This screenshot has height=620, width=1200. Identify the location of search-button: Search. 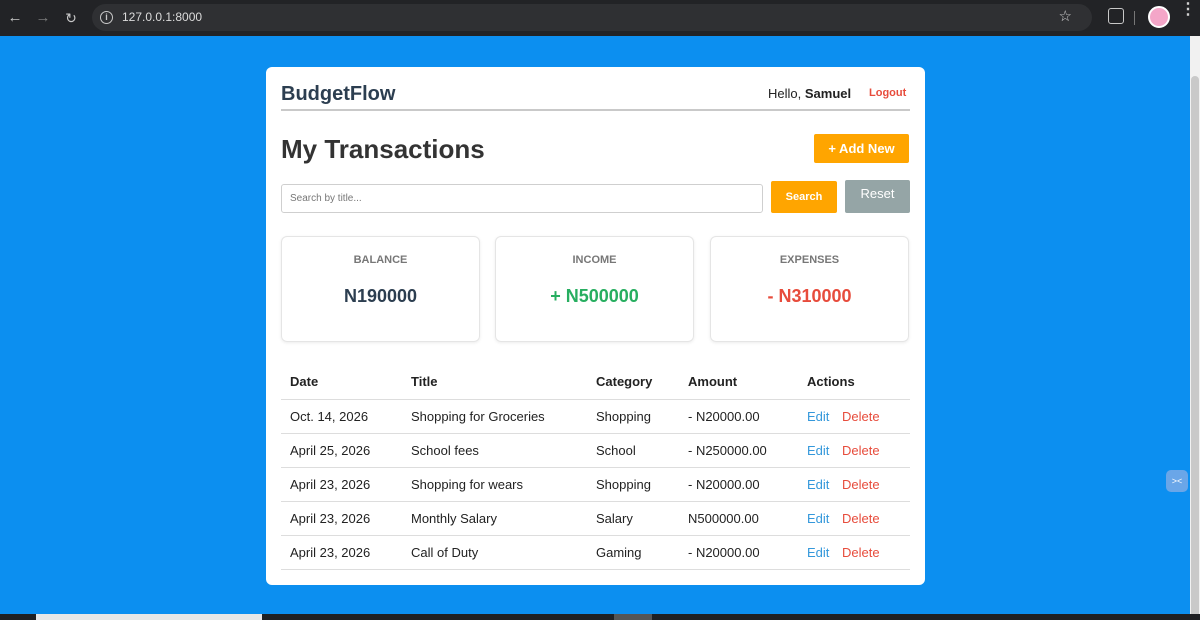
(804, 197).